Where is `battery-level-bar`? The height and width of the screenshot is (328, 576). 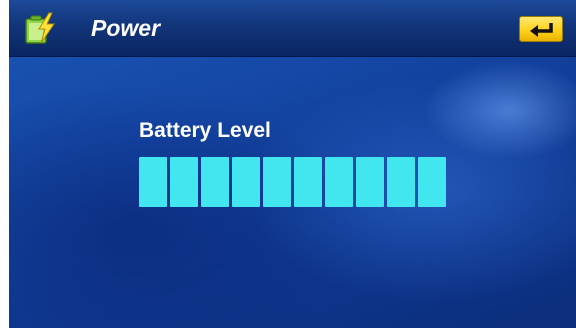 battery-level-bar is located at coordinates (292, 182).